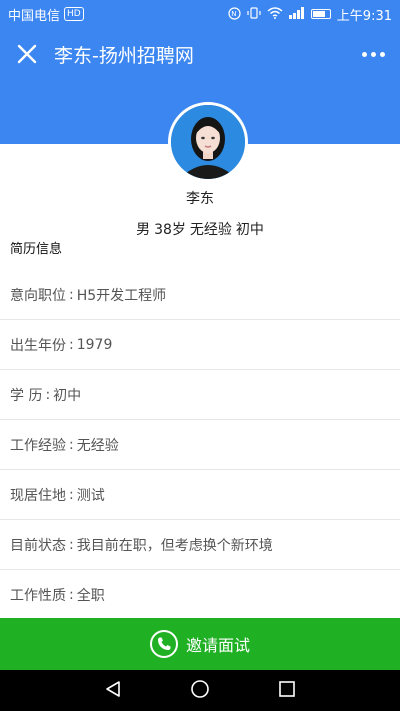 This screenshot has height=711, width=400. What do you see at coordinates (38, 545) in the screenshot?
I see `info-label: 目前状态` at bounding box center [38, 545].